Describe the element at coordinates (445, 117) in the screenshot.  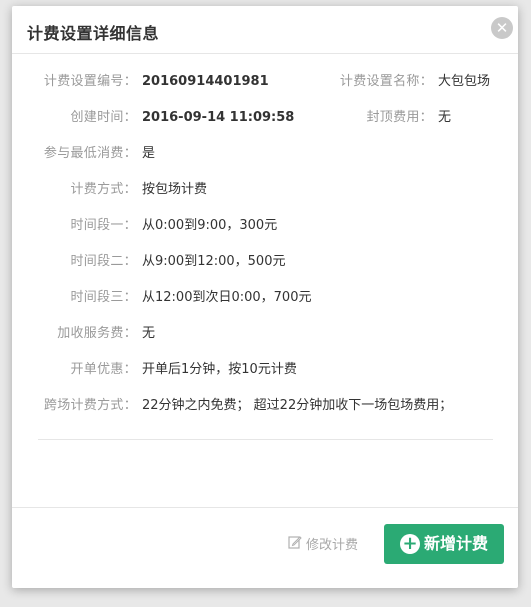
I see `cap-fee-value: 无` at that location.